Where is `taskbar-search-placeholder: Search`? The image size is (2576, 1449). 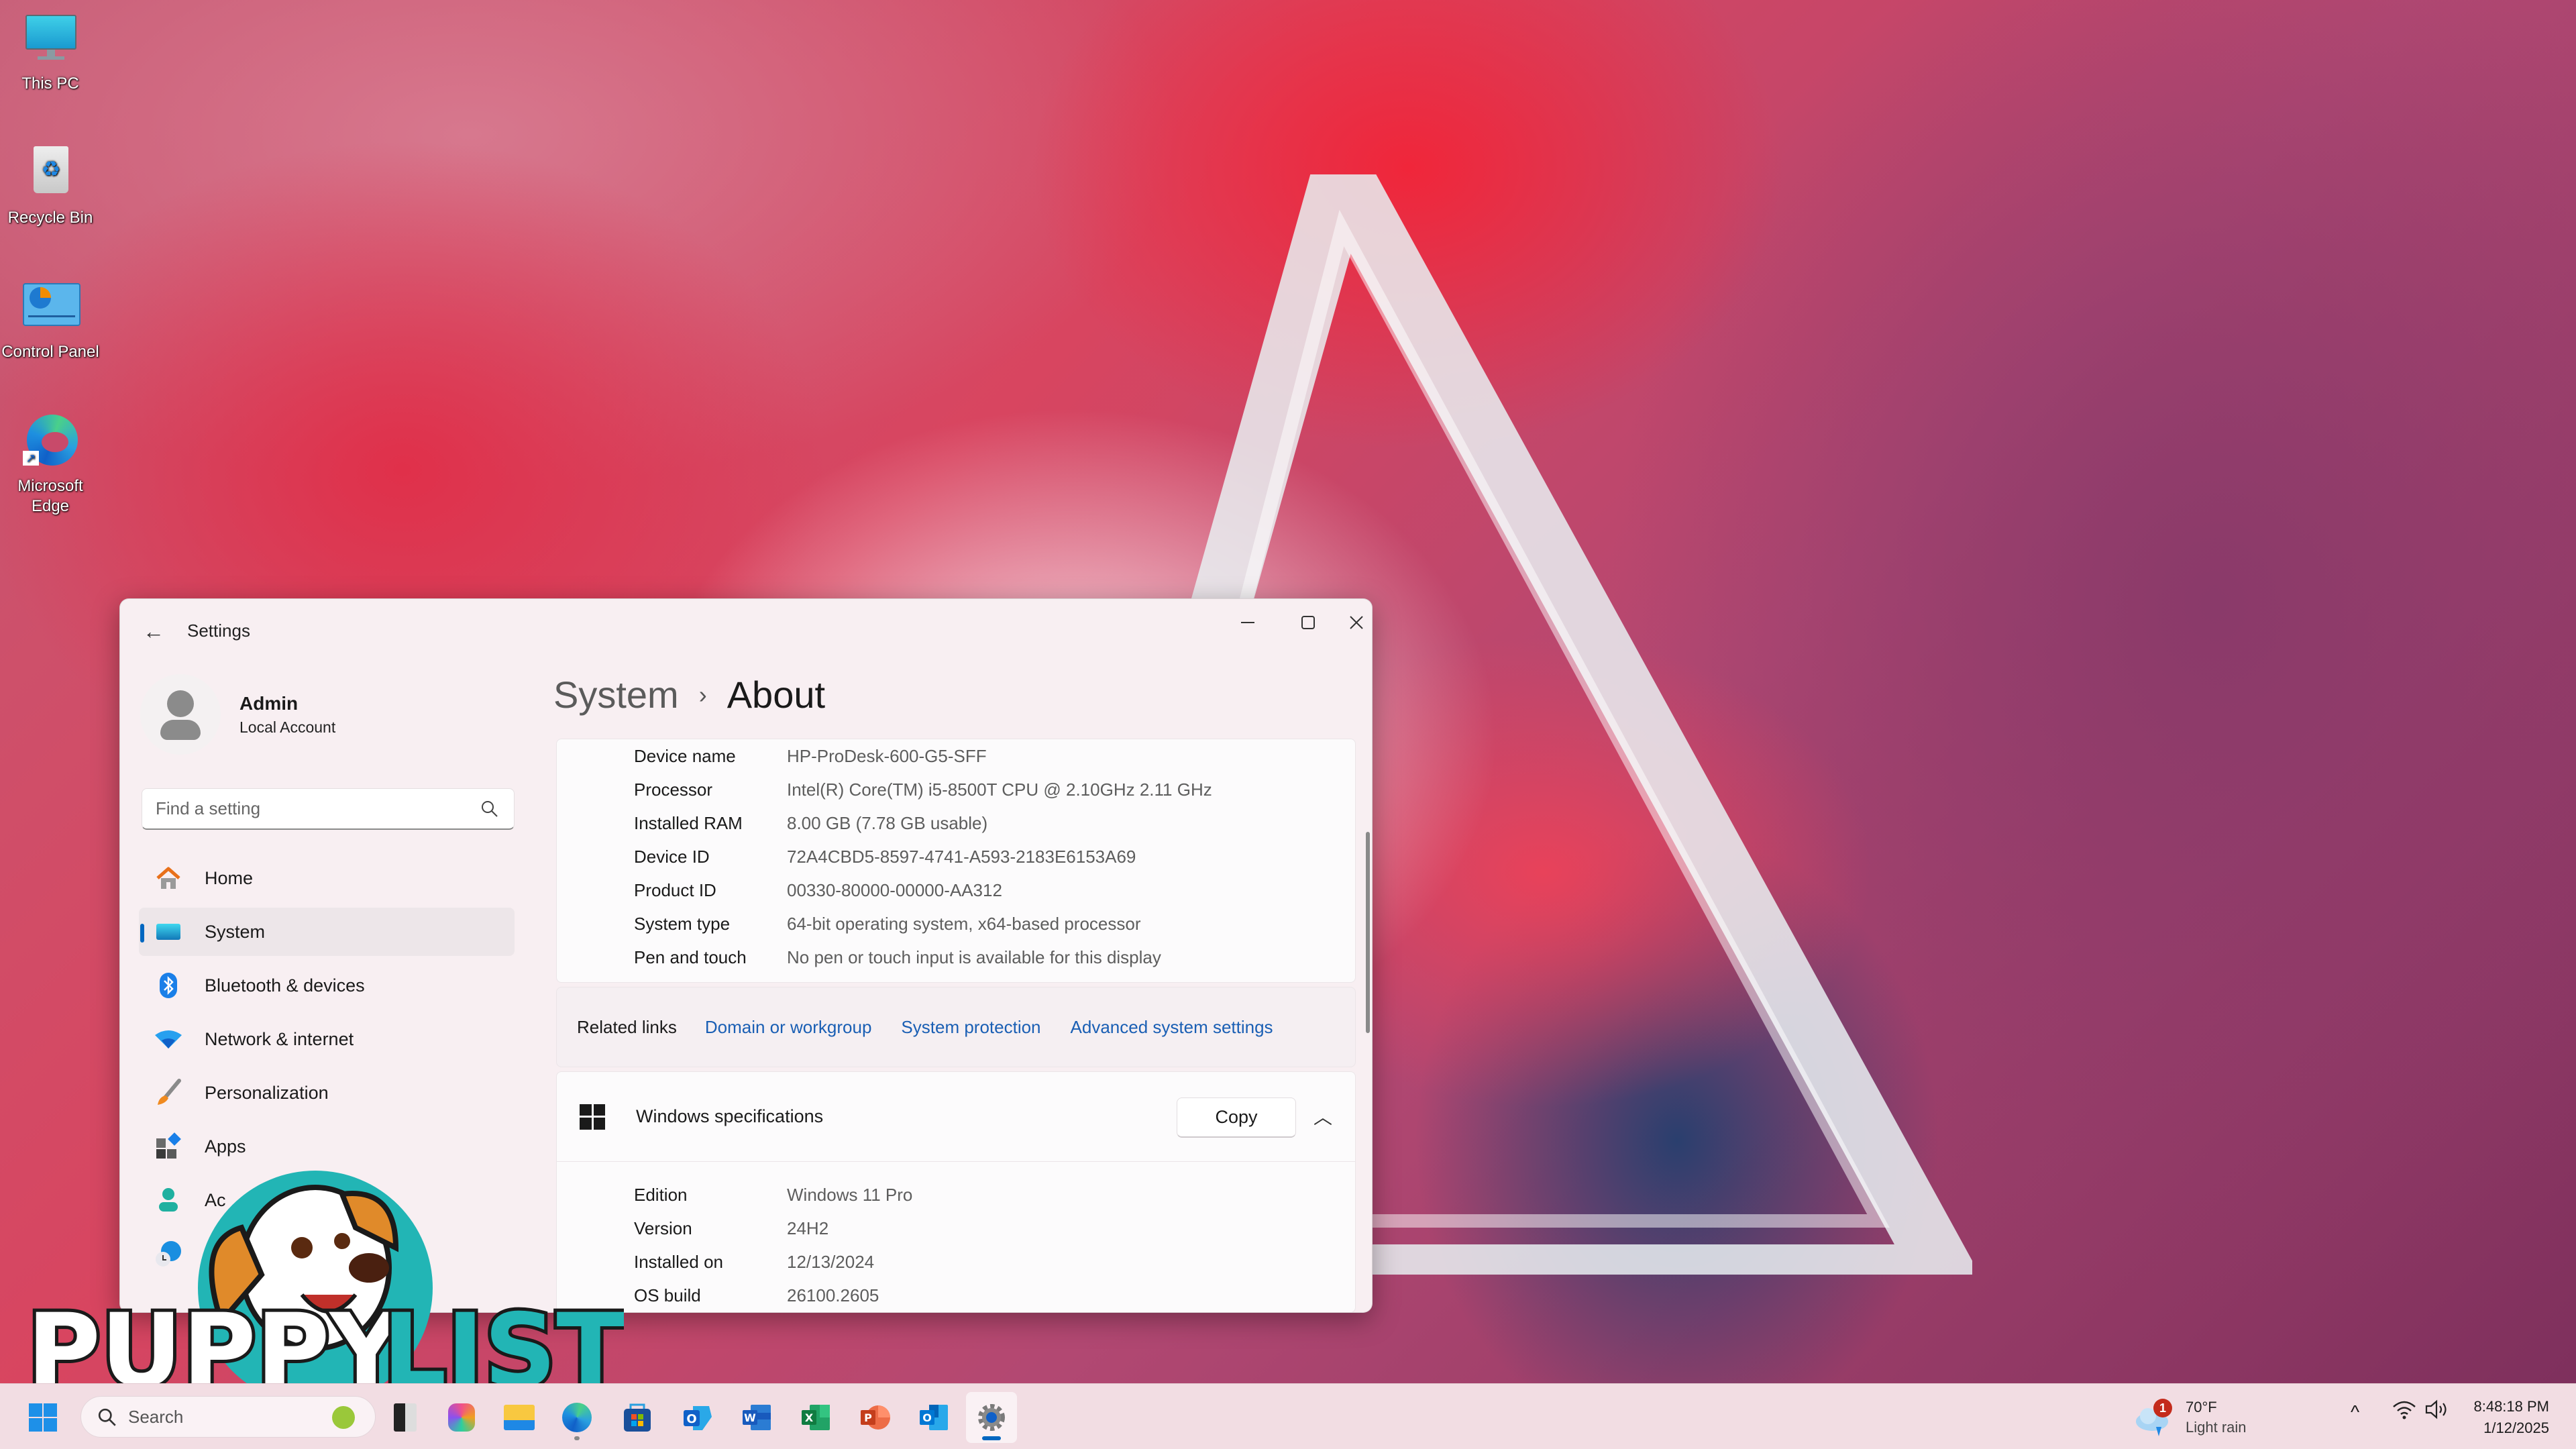
taskbar-search-placeholder: Search is located at coordinates (156, 1416).